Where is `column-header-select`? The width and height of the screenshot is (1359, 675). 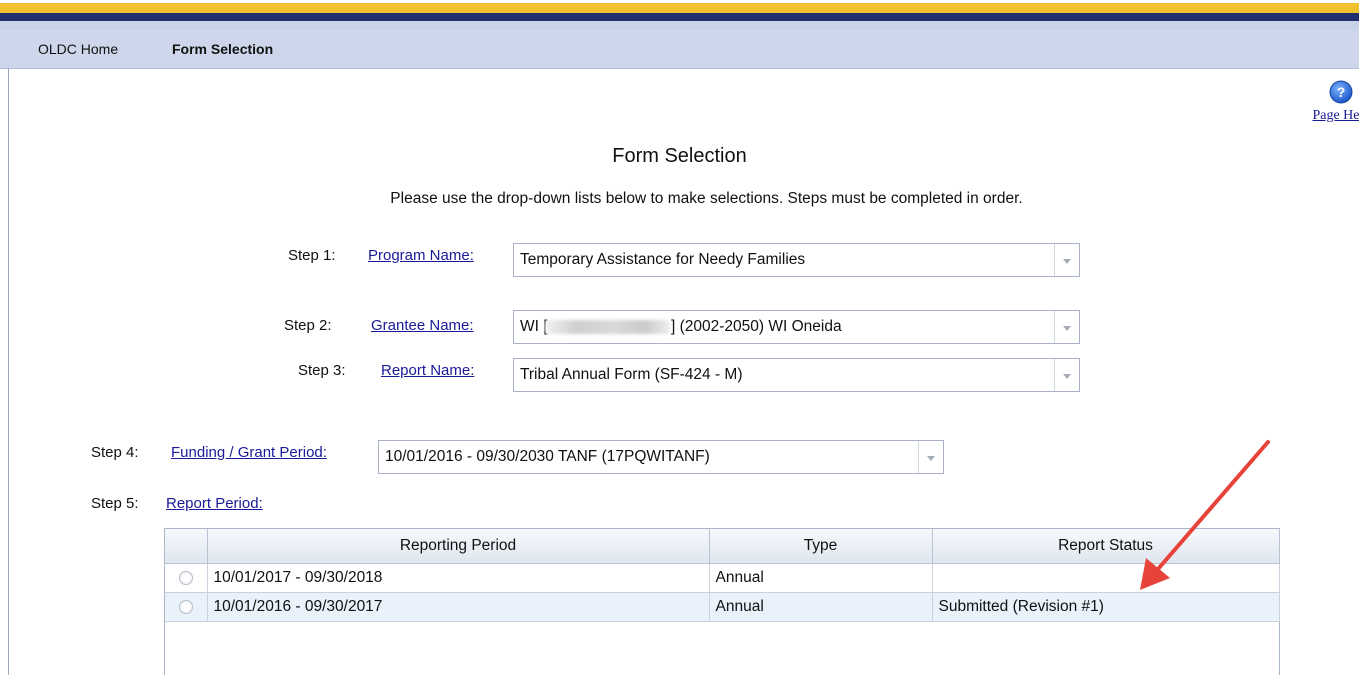
column-header-select is located at coordinates (186, 546).